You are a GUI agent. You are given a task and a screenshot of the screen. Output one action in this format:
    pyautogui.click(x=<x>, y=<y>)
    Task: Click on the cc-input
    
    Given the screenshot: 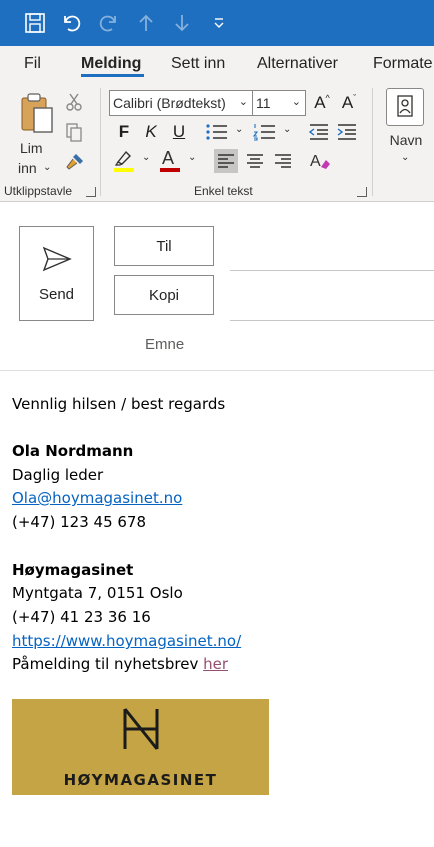 What is the action you would take?
    pyautogui.click(x=332, y=320)
    